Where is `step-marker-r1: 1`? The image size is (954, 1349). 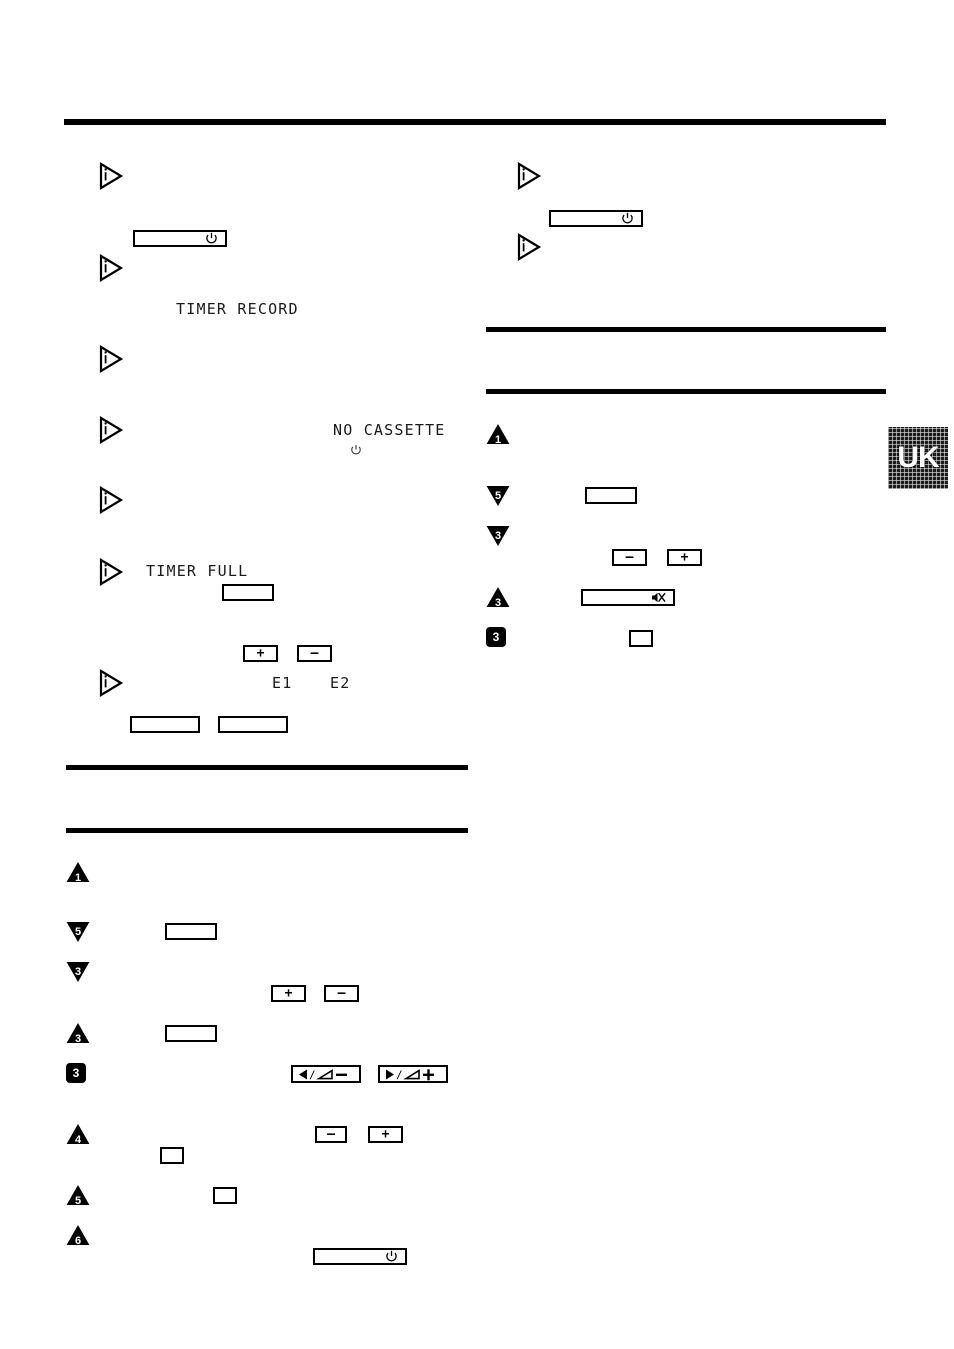 step-marker-r1: 1 is located at coordinates (498, 434).